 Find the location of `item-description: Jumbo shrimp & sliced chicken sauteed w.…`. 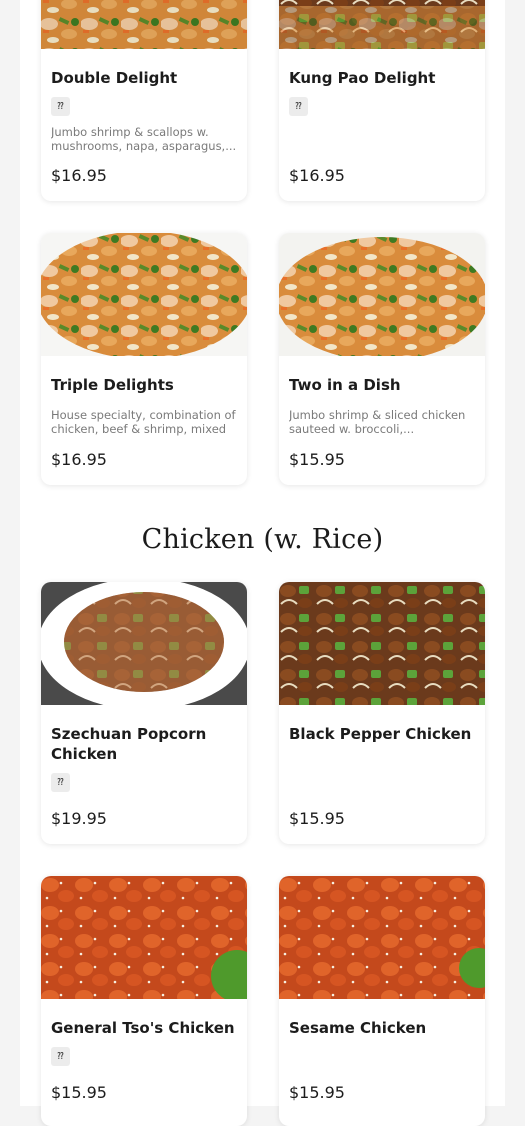

item-description: Jumbo shrimp & sliced chicken sauteed w.… is located at coordinates (377, 422).